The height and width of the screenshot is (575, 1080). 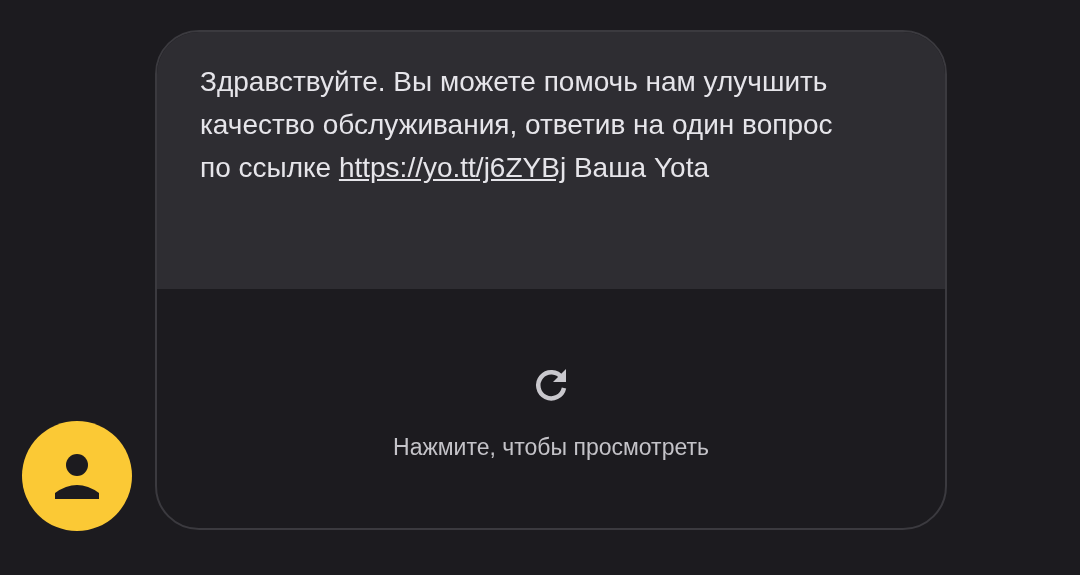 I want to click on avatar-icon, so click(x=77, y=476).